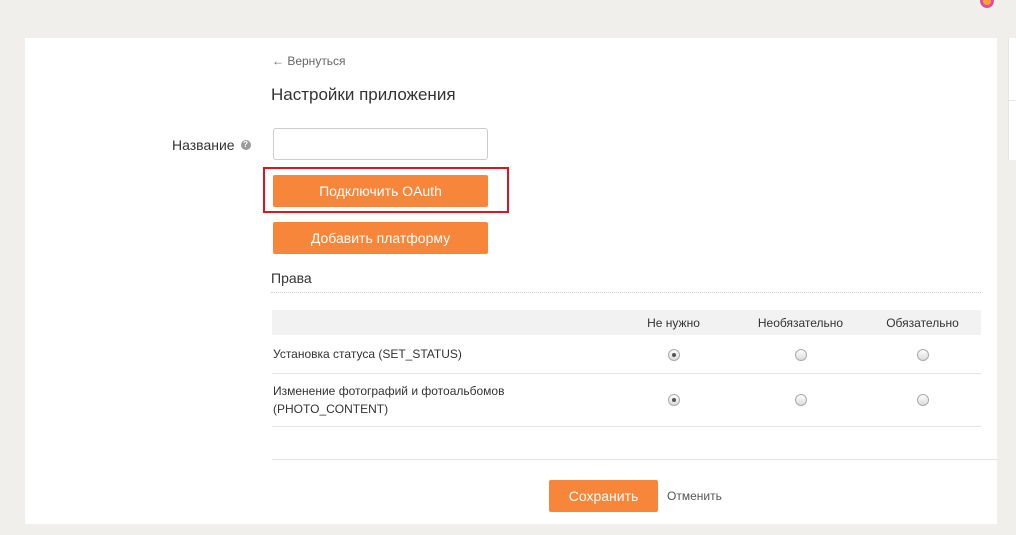  What do you see at coordinates (441, 322) in the screenshot?
I see `column-header-permission` at bounding box center [441, 322].